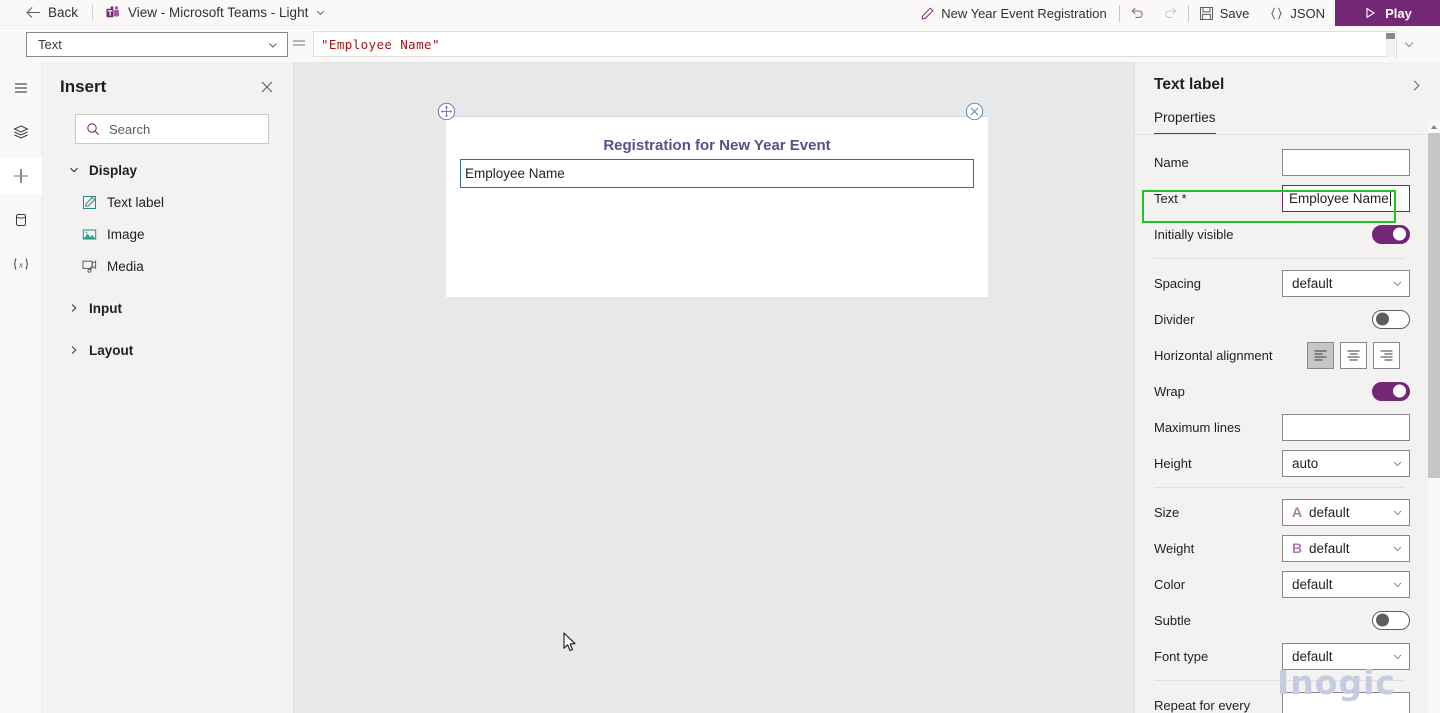  I want to click on initially-visible-toggle, so click(1391, 234).